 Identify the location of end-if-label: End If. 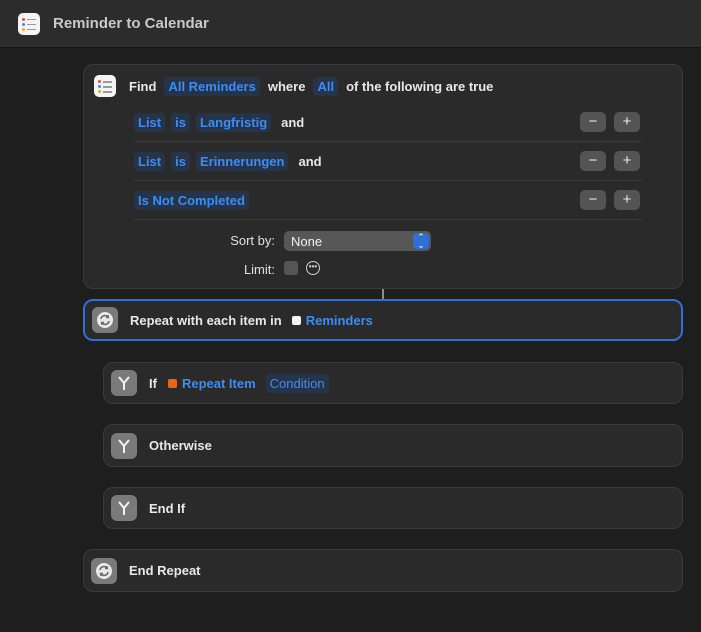
(167, 508).